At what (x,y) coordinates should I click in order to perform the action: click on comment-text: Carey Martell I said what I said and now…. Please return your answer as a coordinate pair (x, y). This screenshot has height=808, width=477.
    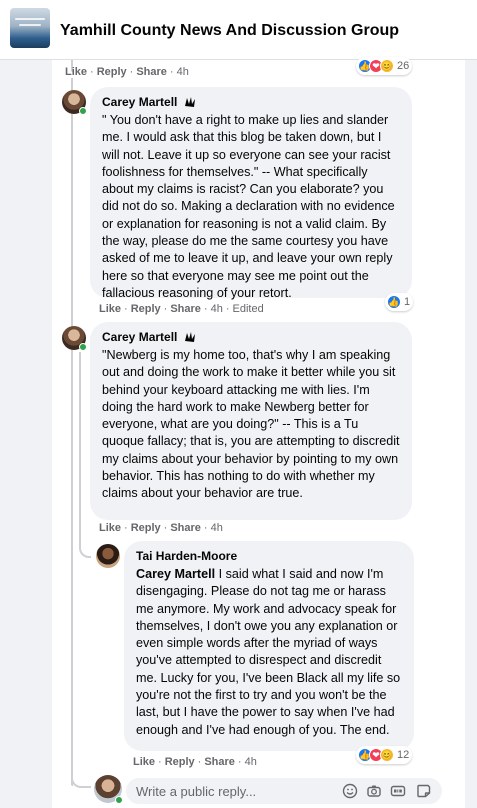
    Looking at the image, I should click on (268, 652).